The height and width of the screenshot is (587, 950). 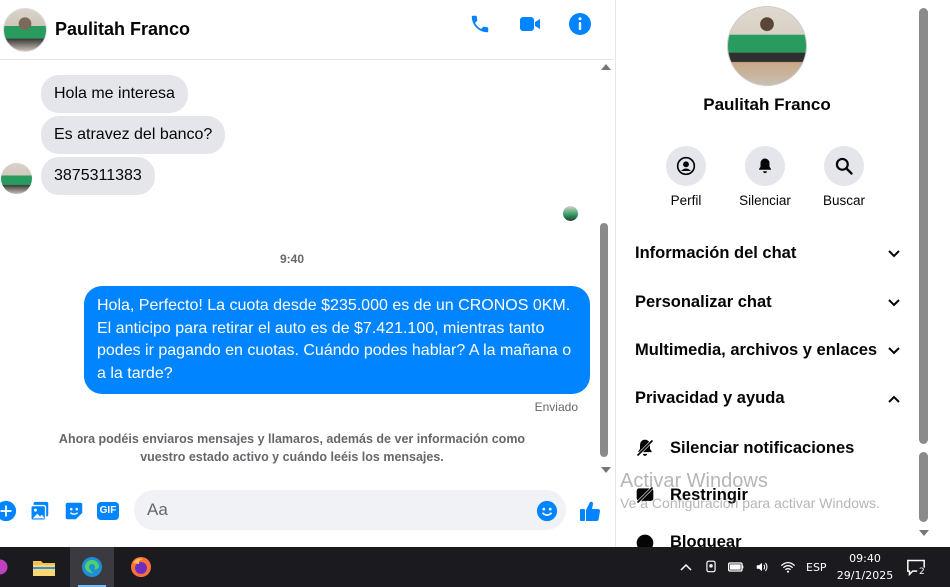 What do you see at coordinates (645, 448) in the screenshot?
I see `bell-off-icon` at bounding box center [645, 448].